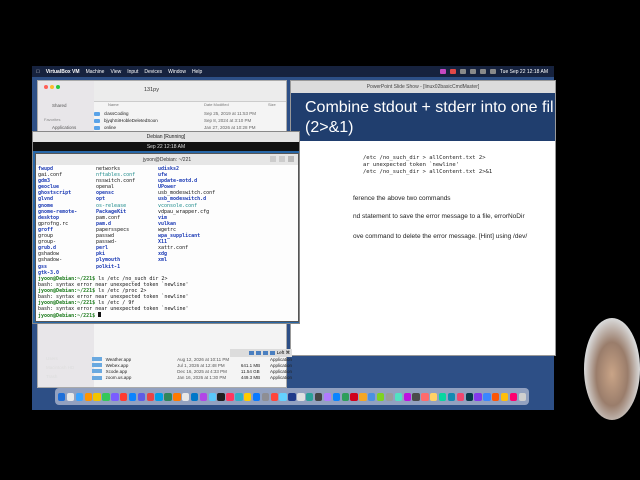 The width and height of the screenshot is (640, 480). I want to click on status-display-icon, so click(462, 71).